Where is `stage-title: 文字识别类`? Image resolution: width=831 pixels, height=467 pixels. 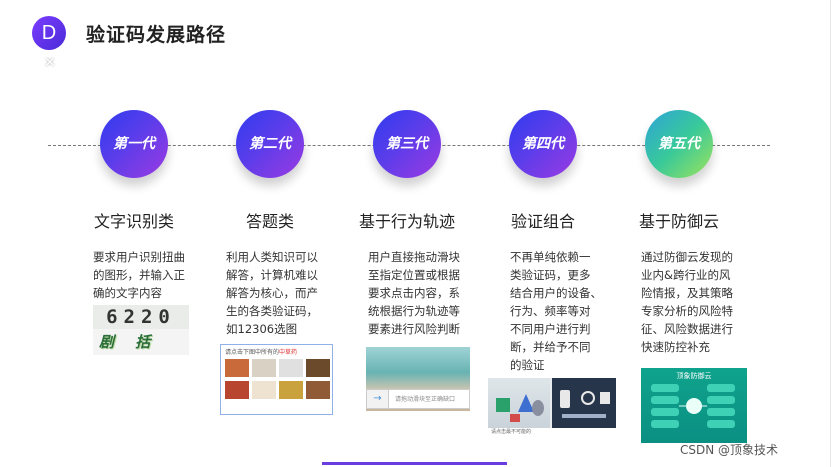 stage-title: 文字识别类 is located at coordinates (133, 221).